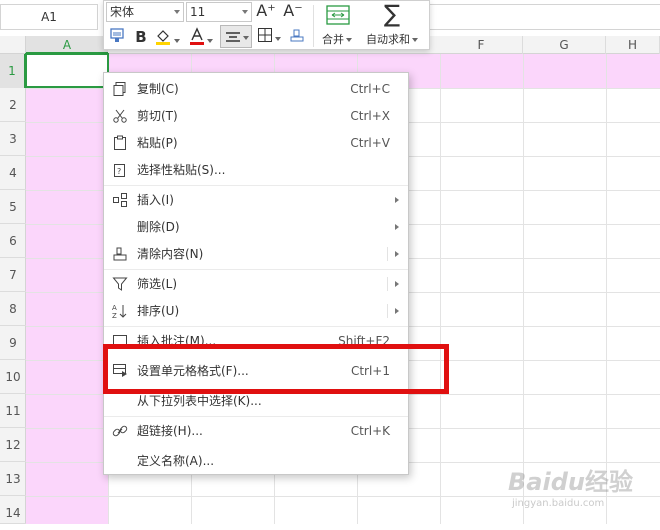 This screenshot has height=530, width=660. What do you see at coordinates (608, 482) in the screenshot?
I see `watermark-tail: 经验` at bounding box center [608, 482].